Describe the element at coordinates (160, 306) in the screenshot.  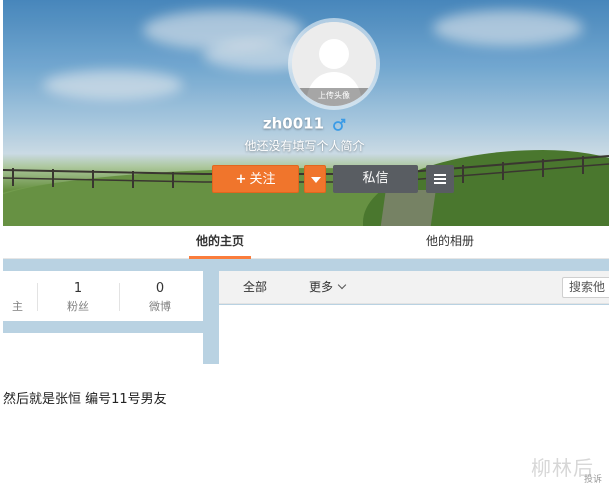
I see `stat-label: 微博` at that location.